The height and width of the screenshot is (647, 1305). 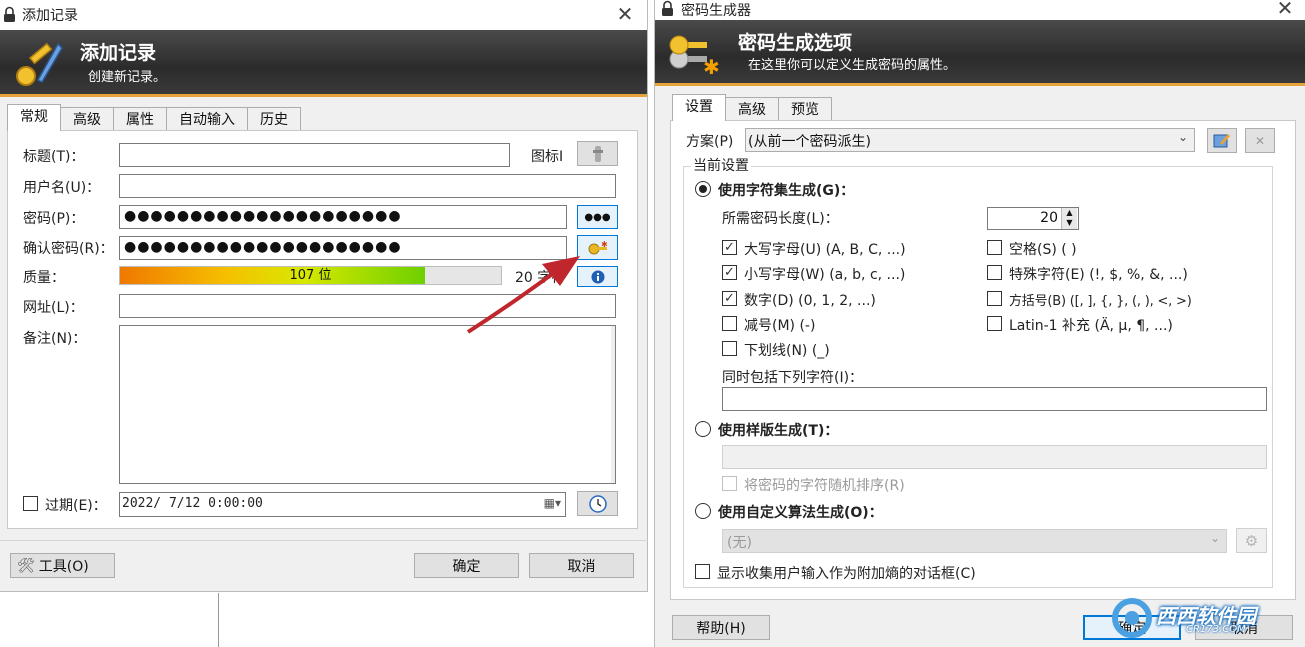 What do you see at coordinates (597, 276) in the screenshot?
I see `info-icon` at bounding box center [597, 276].